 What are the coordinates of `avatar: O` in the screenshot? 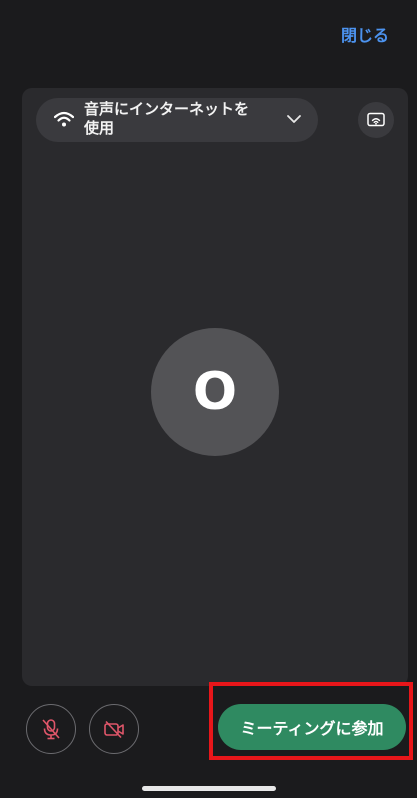 It's located at (215, 392).